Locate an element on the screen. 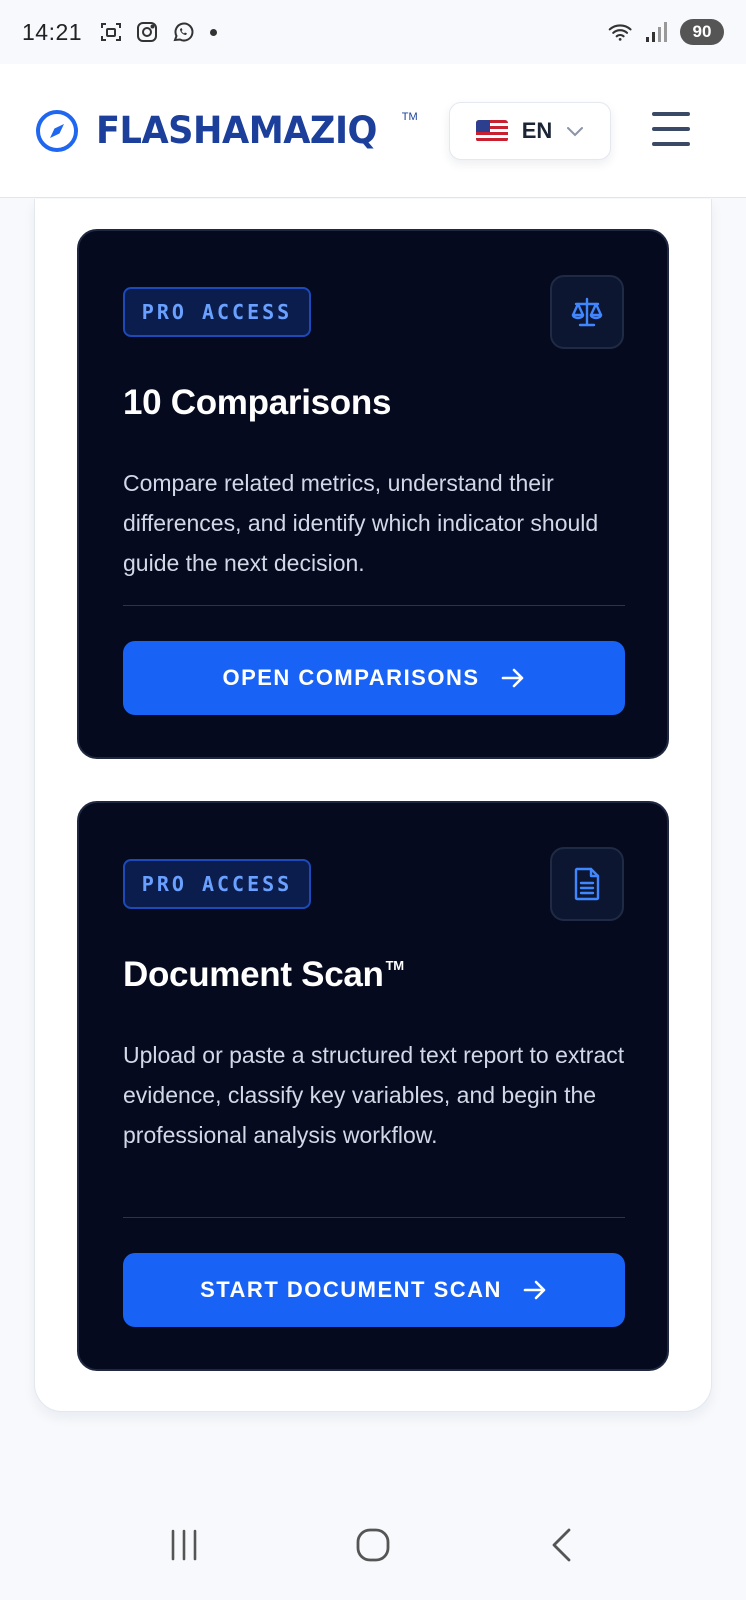  language-label: EN is located at coordinates (537, 130).